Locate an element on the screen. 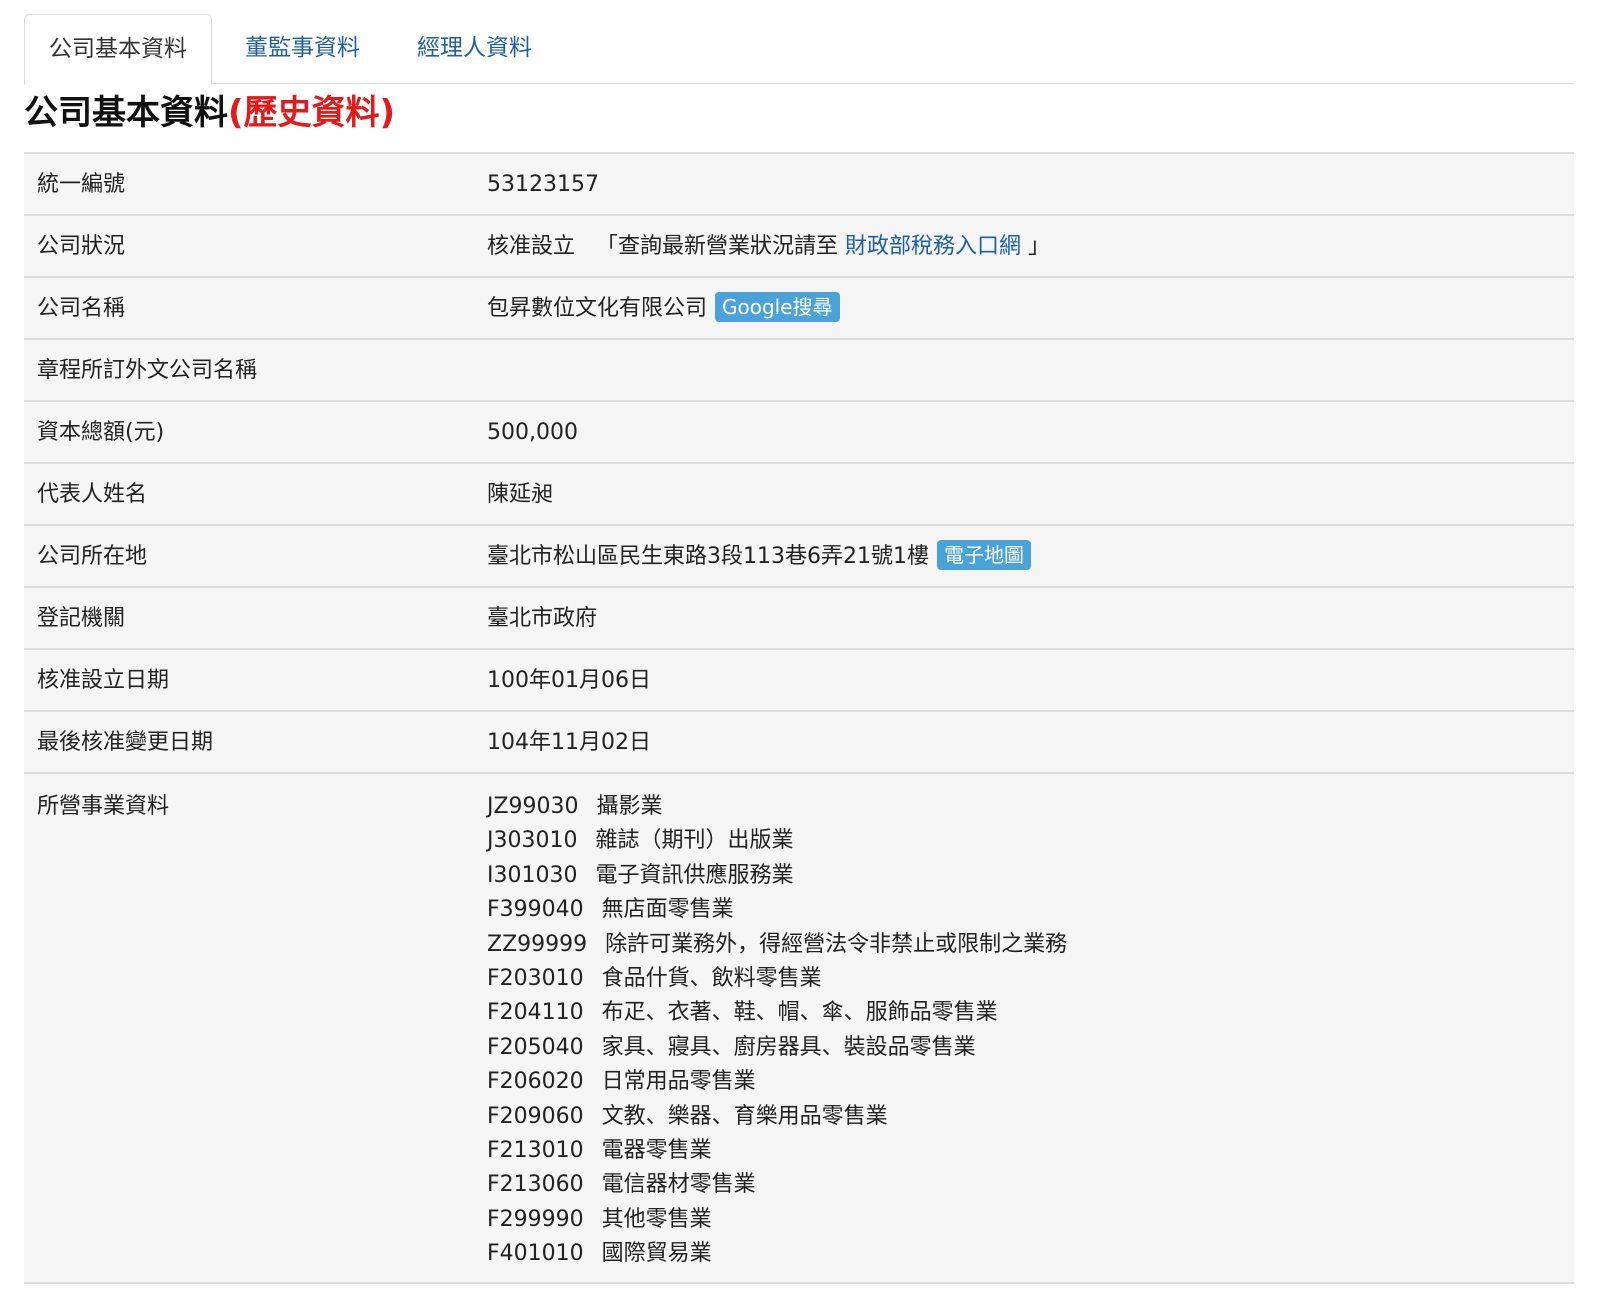  representative-value: 陳延昶 is located at coordinates (520, 494).